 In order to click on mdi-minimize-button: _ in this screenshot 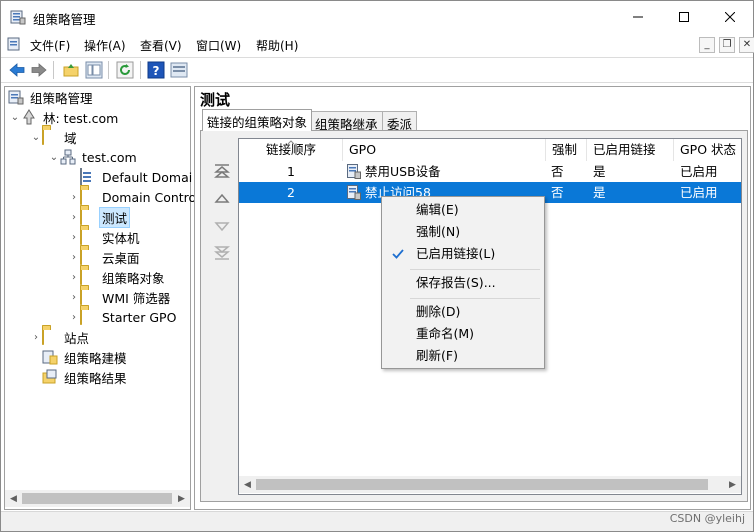, I will do `click(707, 45)`.